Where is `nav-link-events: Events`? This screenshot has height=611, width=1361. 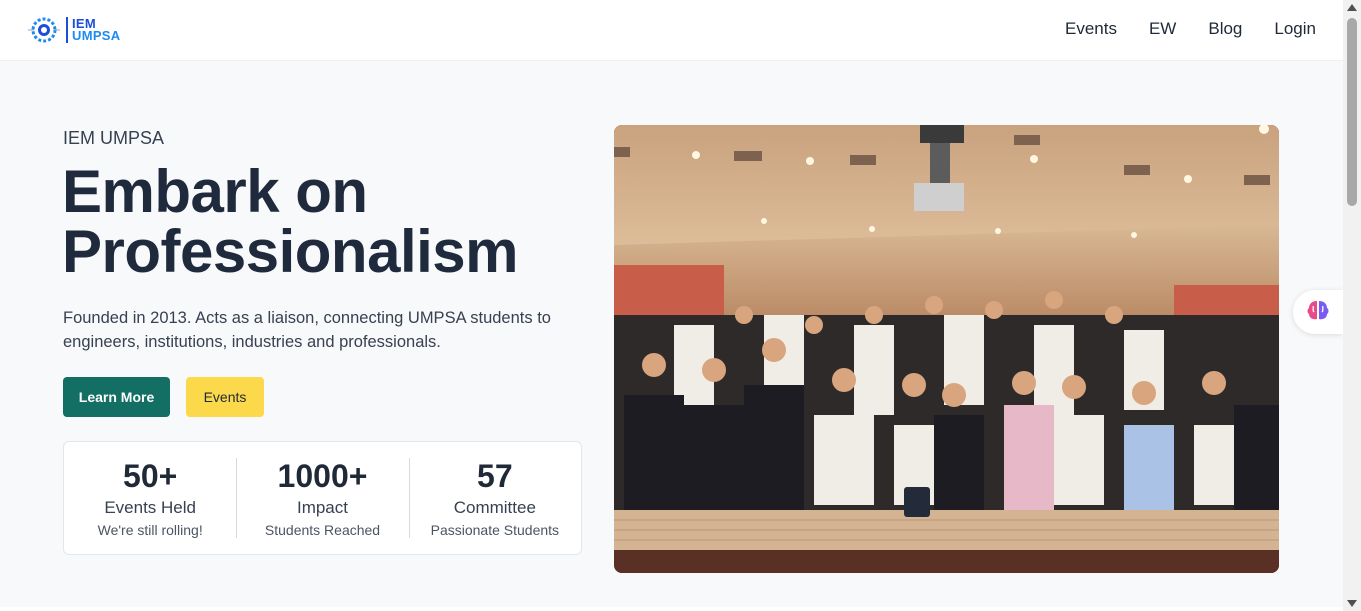 nav-link-events: Events is located at coordinates (1091, 29).